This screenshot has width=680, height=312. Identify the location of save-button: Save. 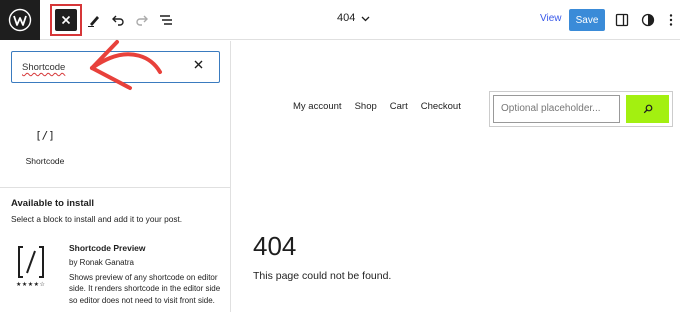
(587, 20).